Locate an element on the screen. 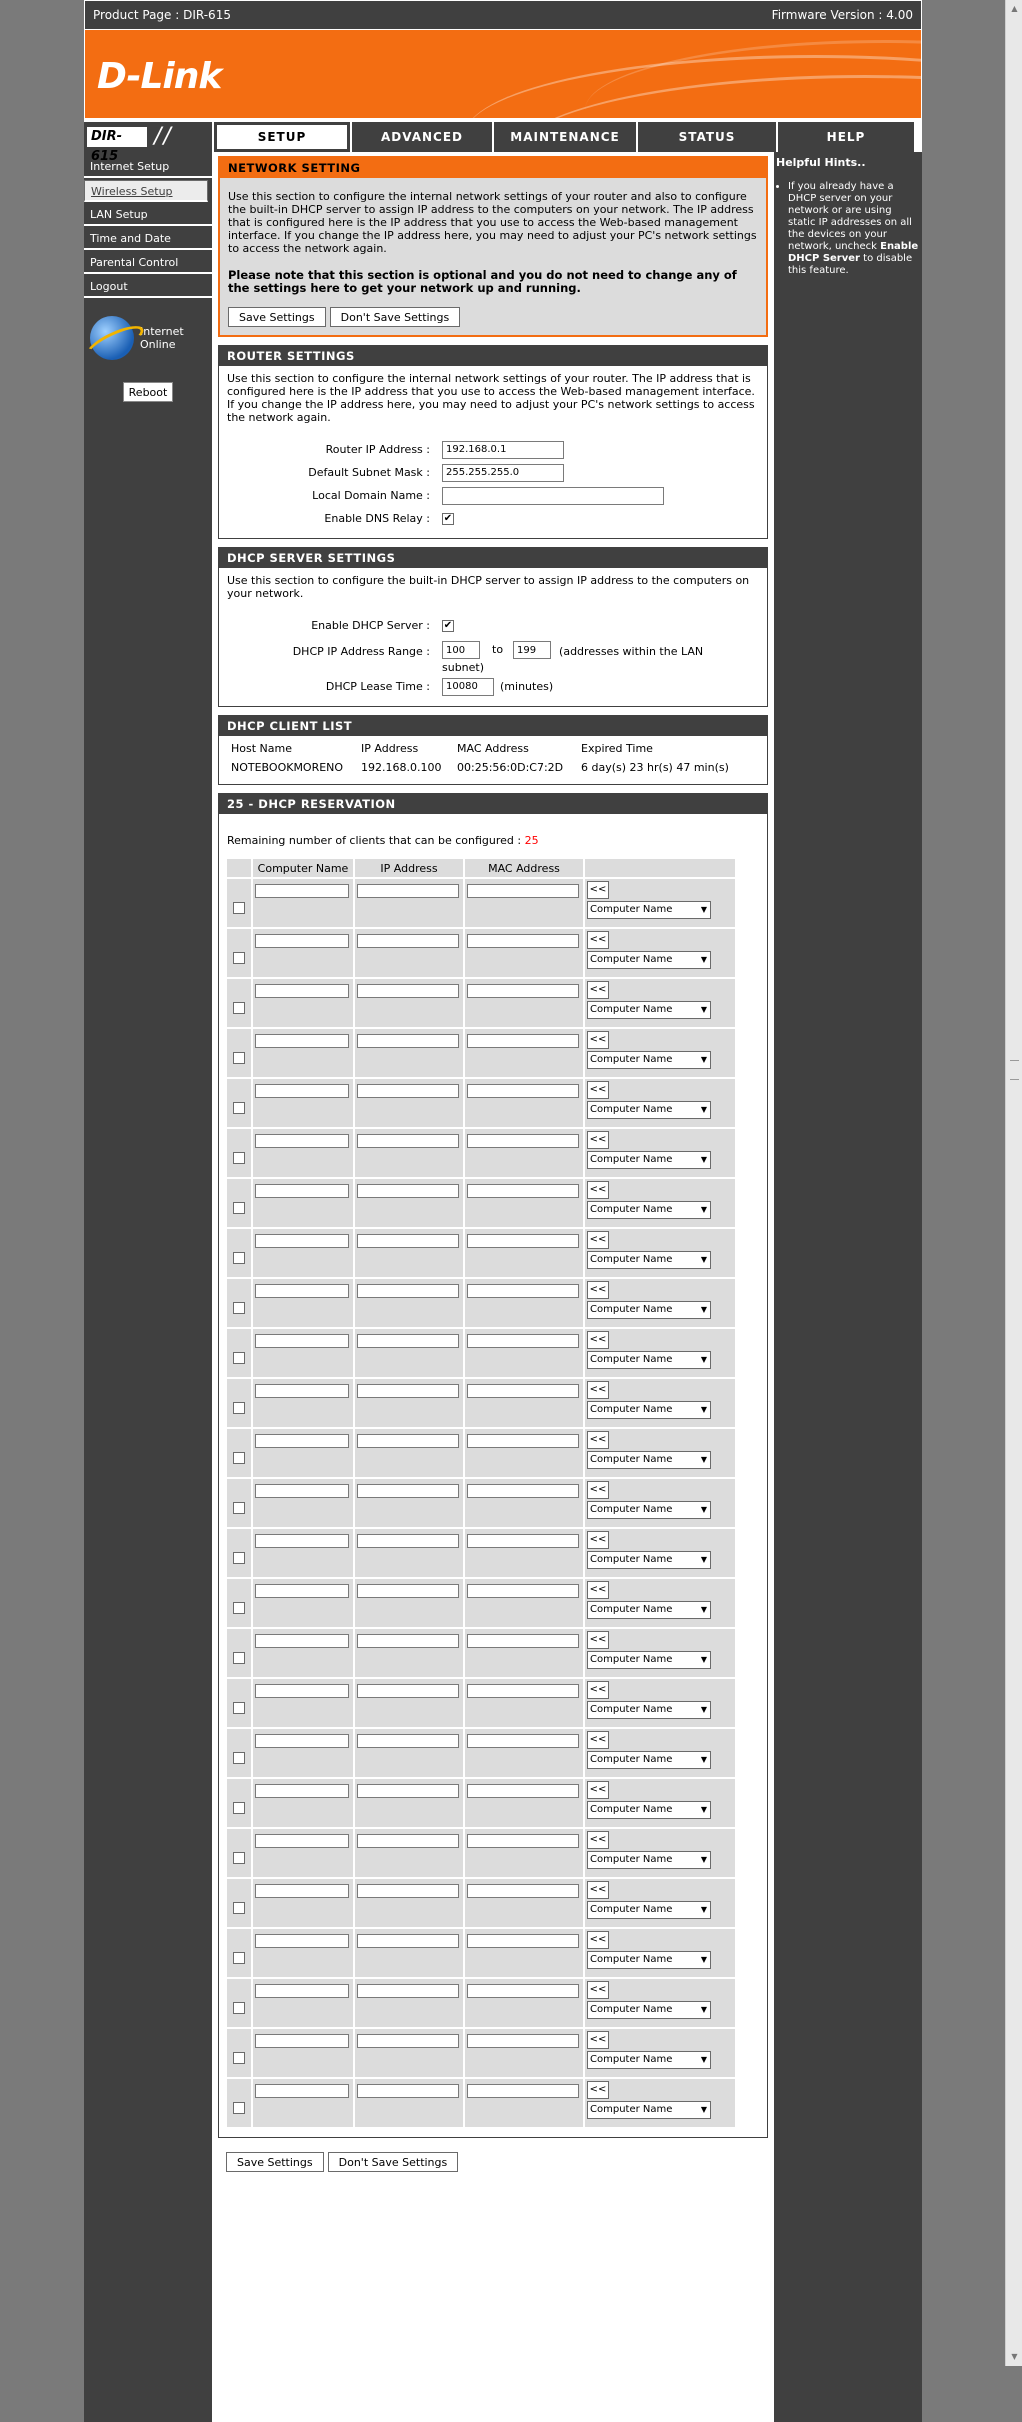 Image resolution: width=1022 pixels, height=2422 pixels. enable-dhcp-checkbox: ✔ is located at coordinates (448, 625).